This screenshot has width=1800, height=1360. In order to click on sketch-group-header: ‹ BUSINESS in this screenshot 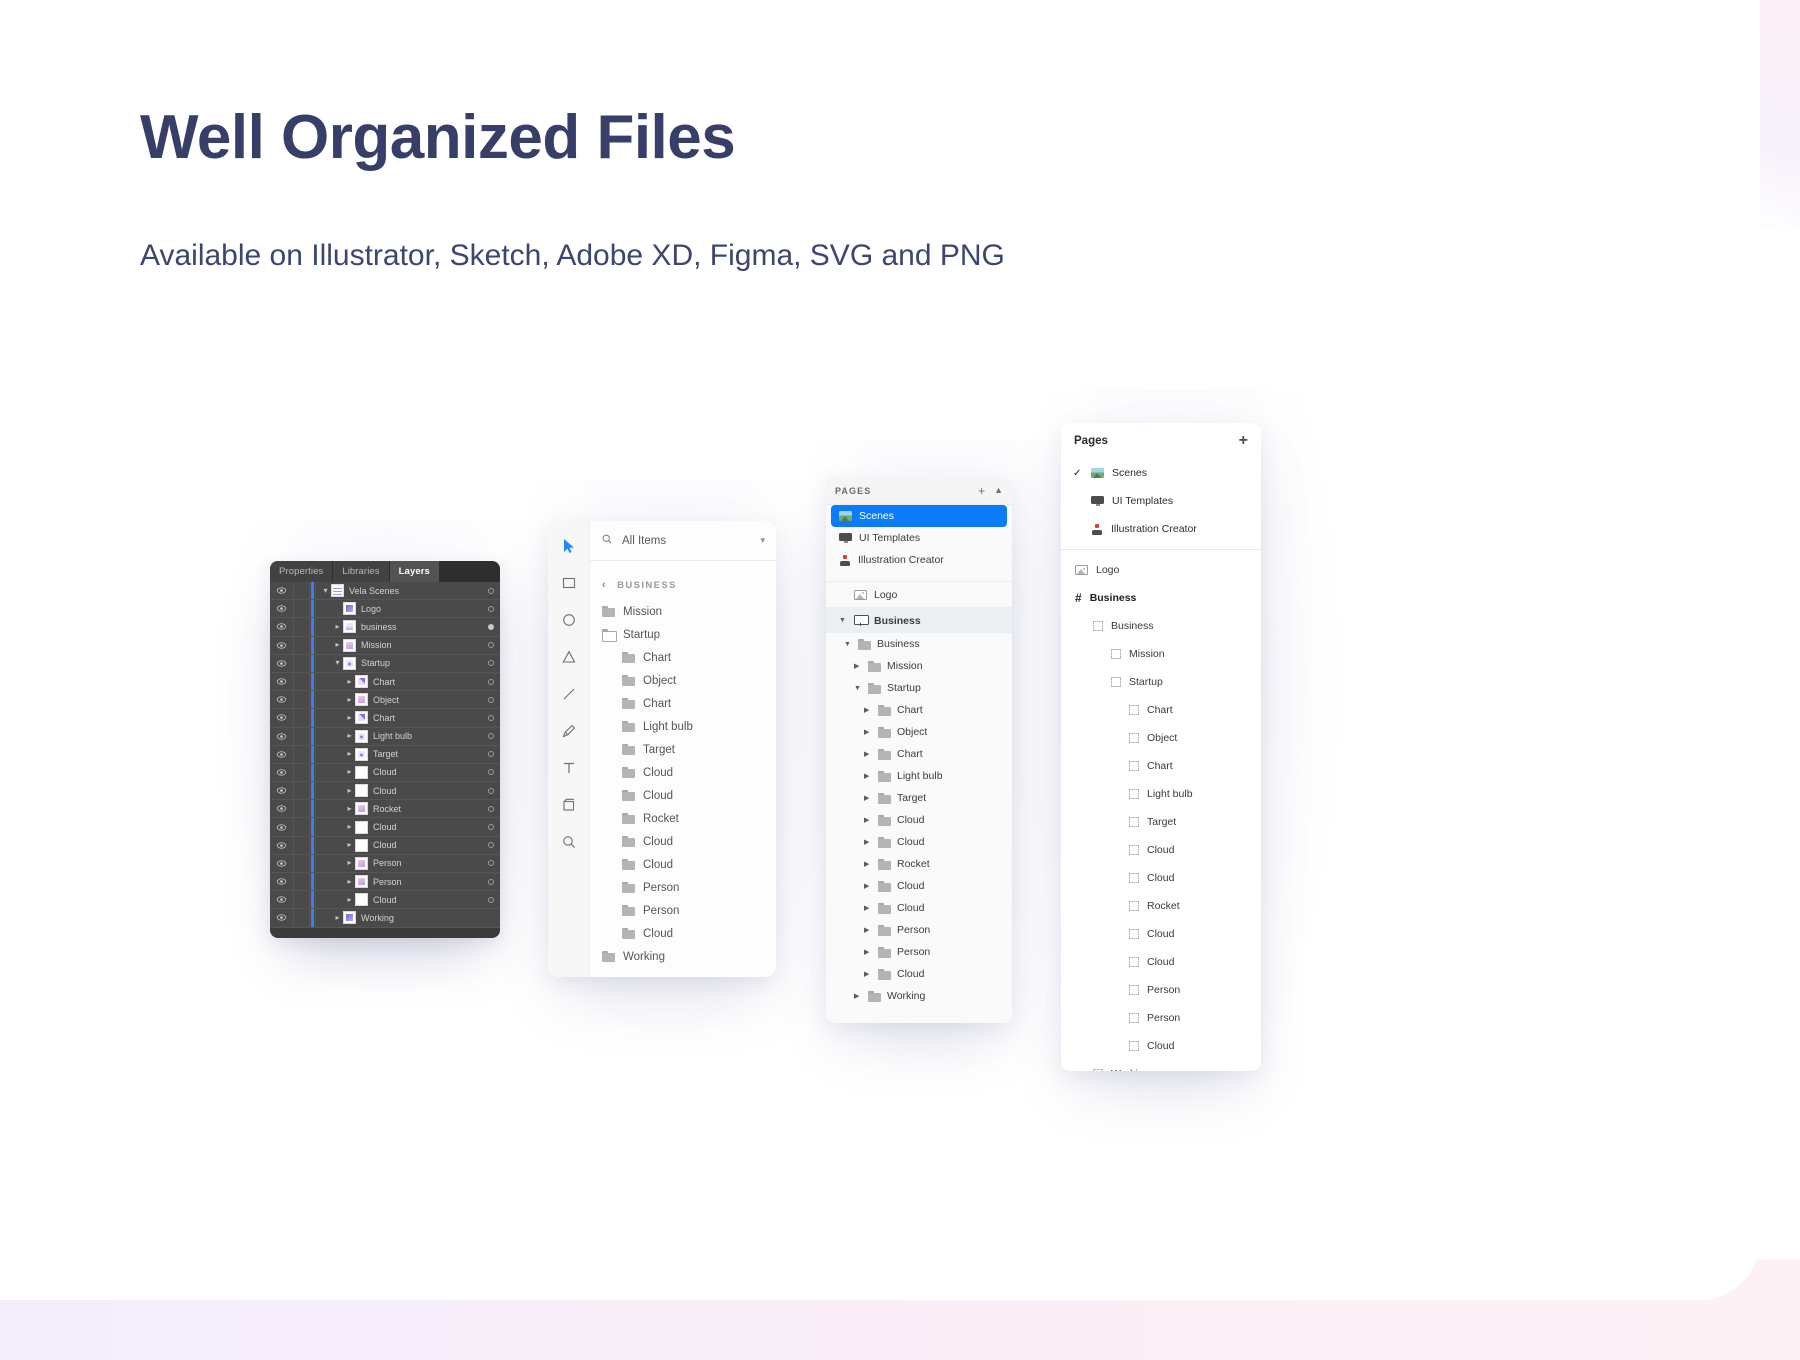, I will do `click(683, 586)`.